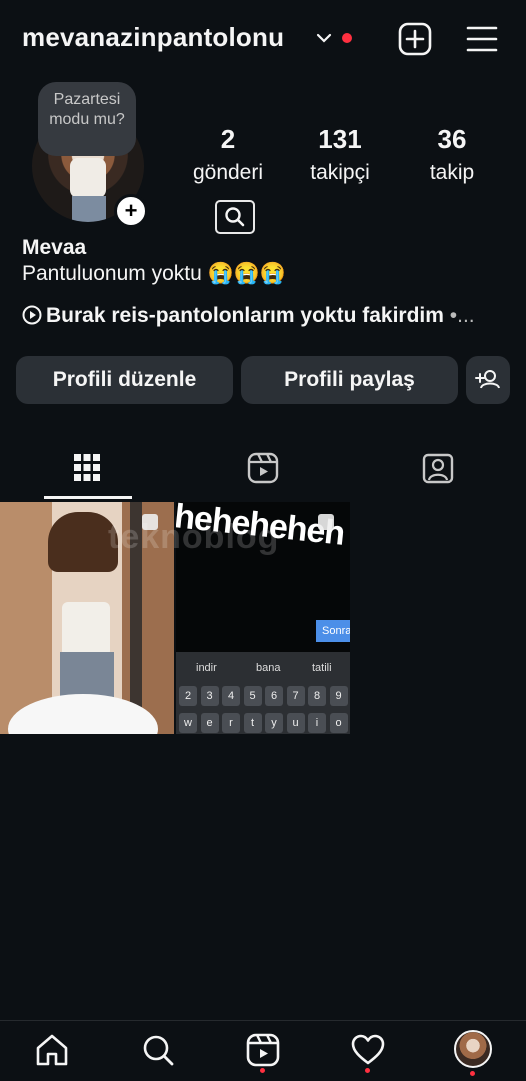 This screenshot has width=526, height=1081. I want to click on music-title: Burak reis-pantolonlarım yoktu fakirdim, so click(245, 315).